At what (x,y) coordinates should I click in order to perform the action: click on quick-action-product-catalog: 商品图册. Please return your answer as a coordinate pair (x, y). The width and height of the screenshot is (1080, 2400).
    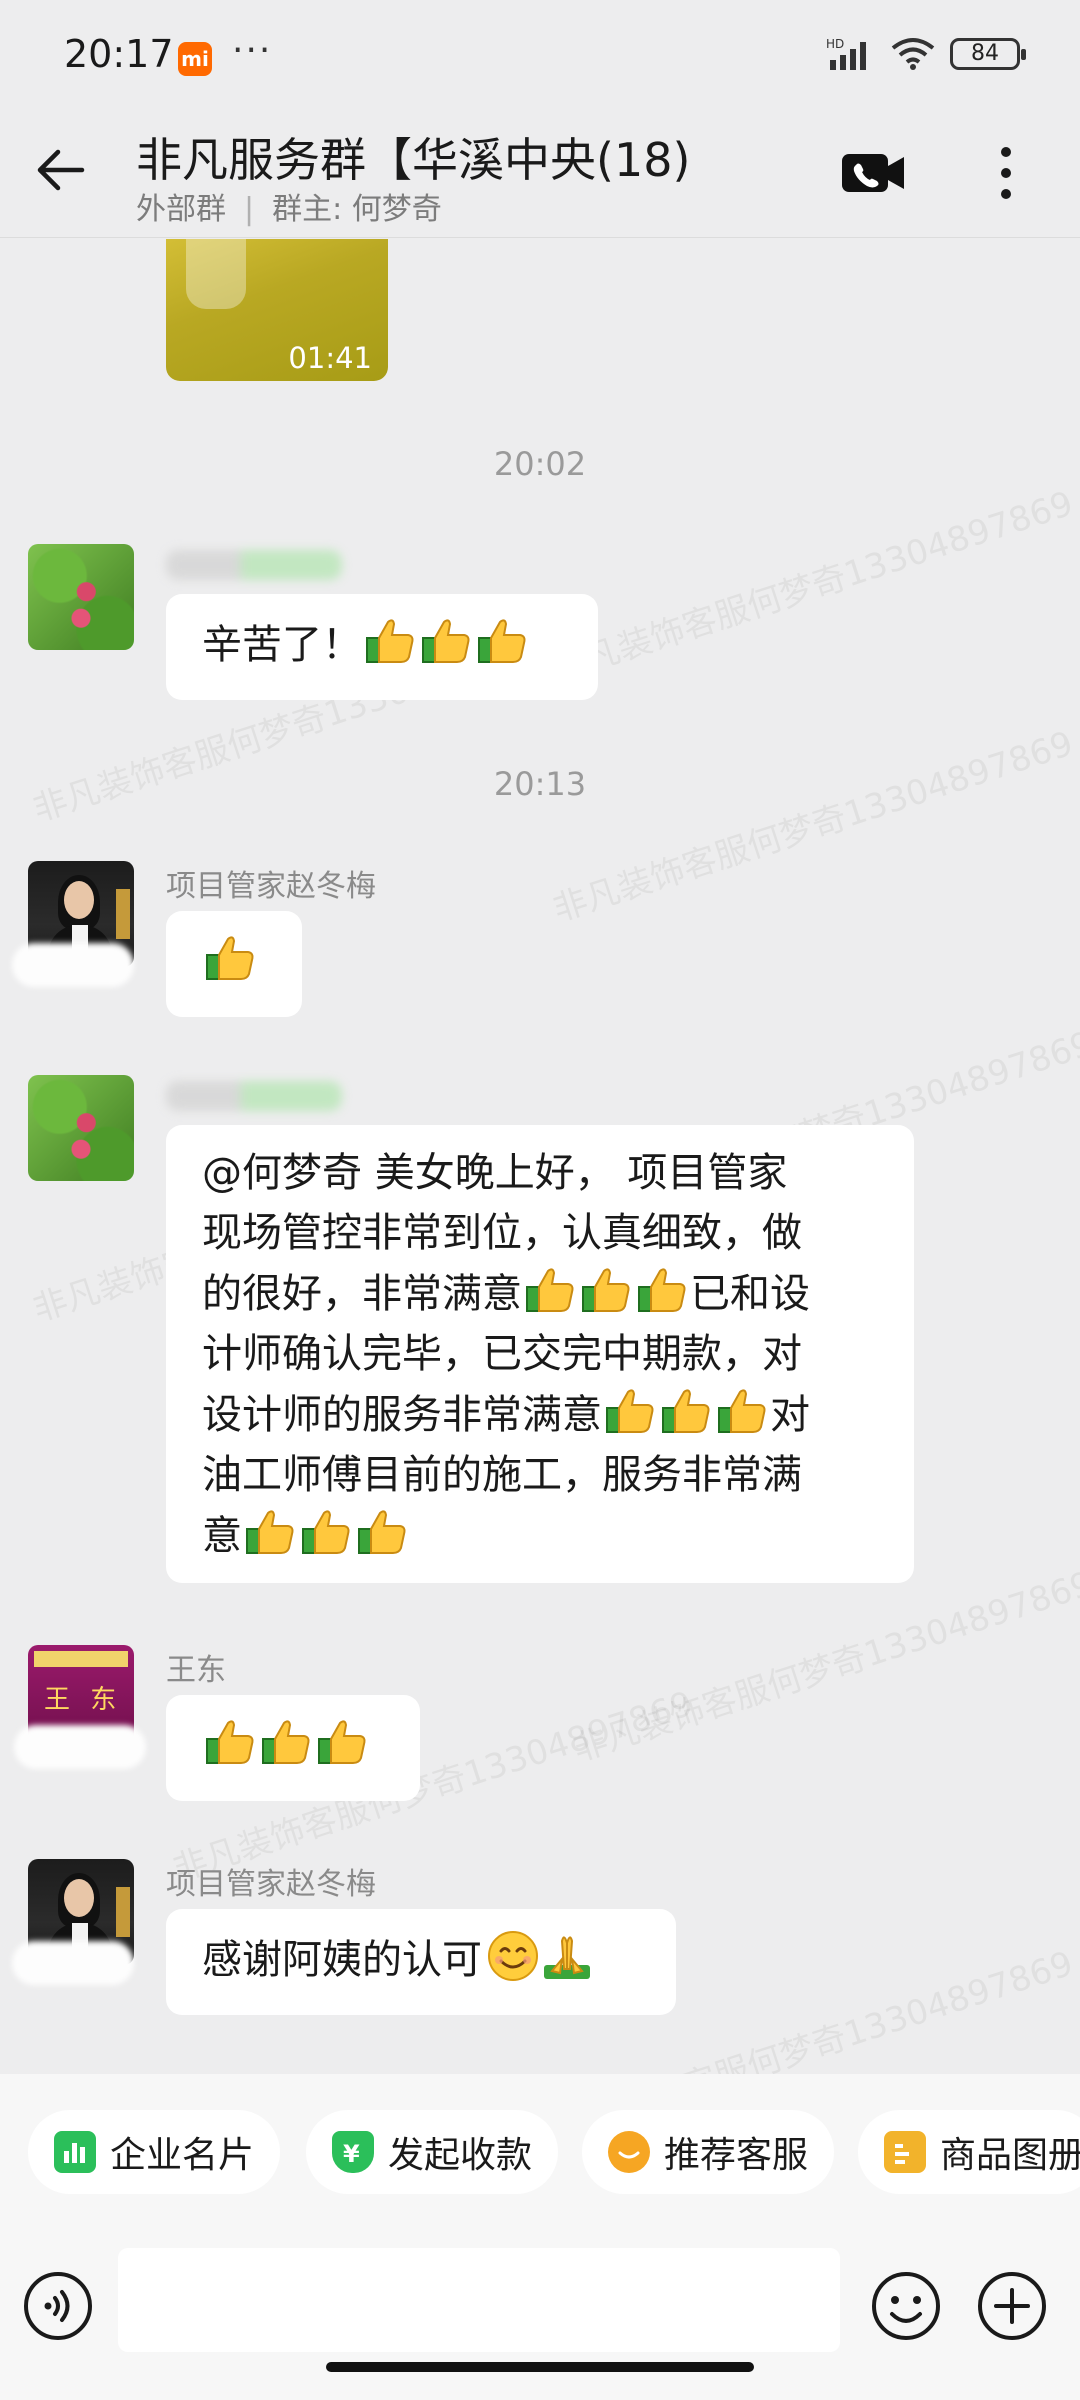
    Looking at the image, I should click on (969, 2152).